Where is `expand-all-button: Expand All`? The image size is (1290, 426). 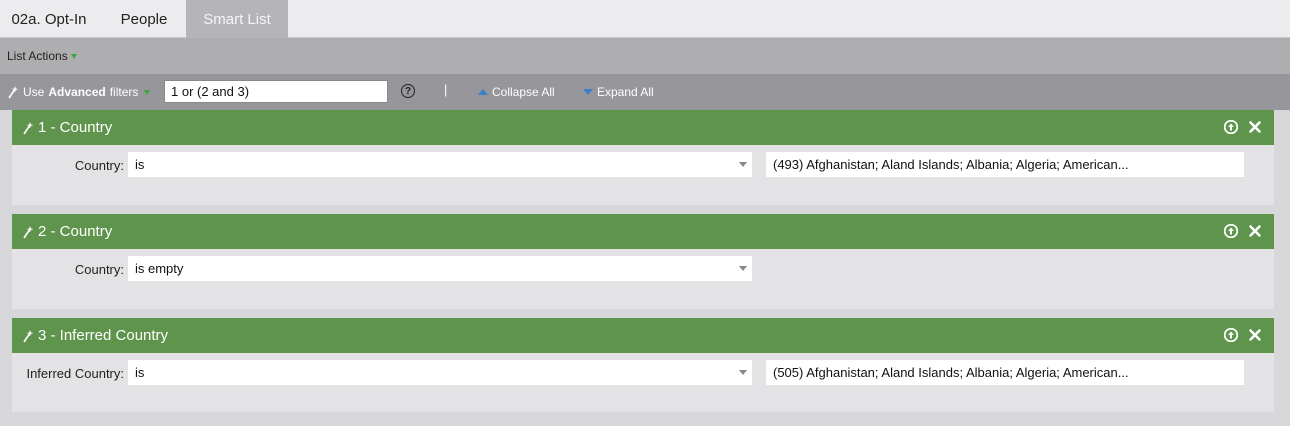 expand-all-button: Expand All is located at coordinates (618, 92).